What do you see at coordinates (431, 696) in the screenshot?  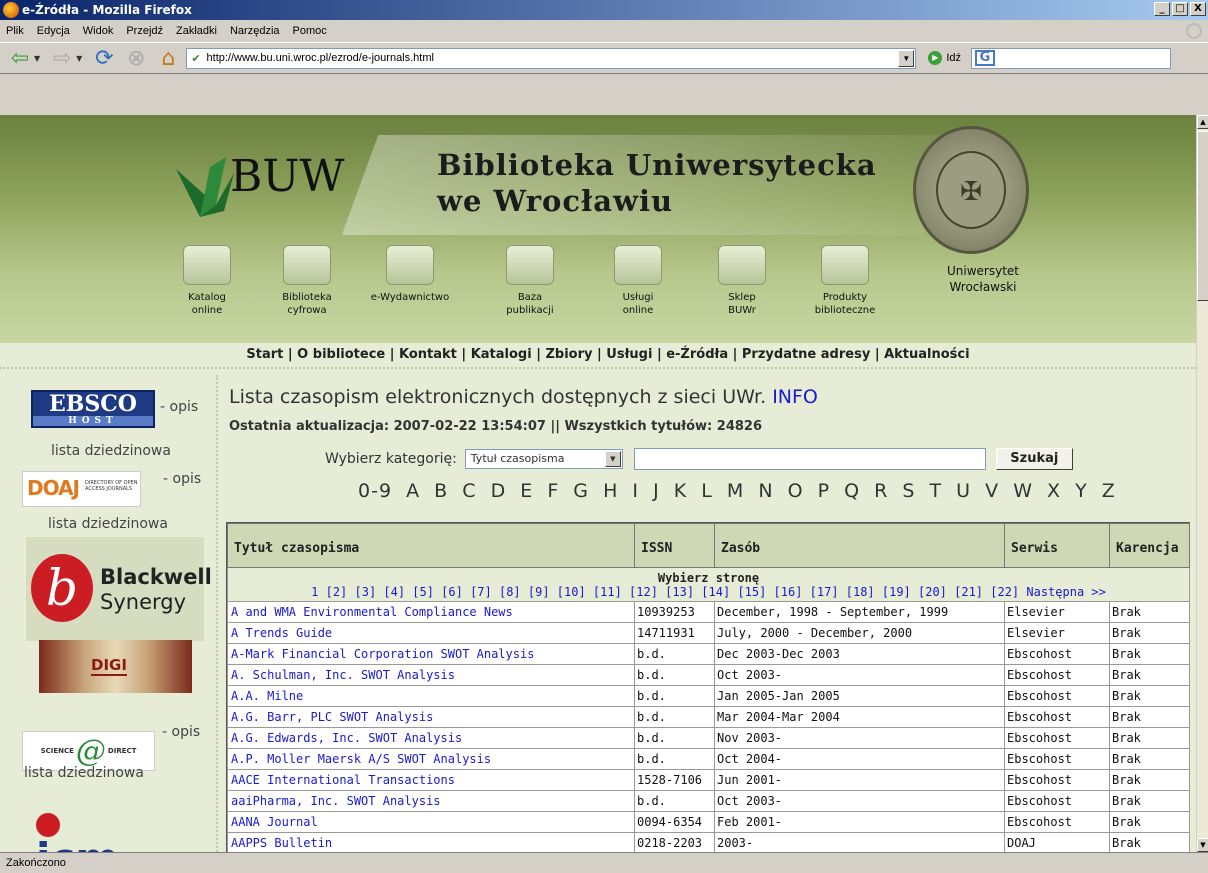 I see `journal-title-link: A.A. Milne` at bounding box center [431, 696].